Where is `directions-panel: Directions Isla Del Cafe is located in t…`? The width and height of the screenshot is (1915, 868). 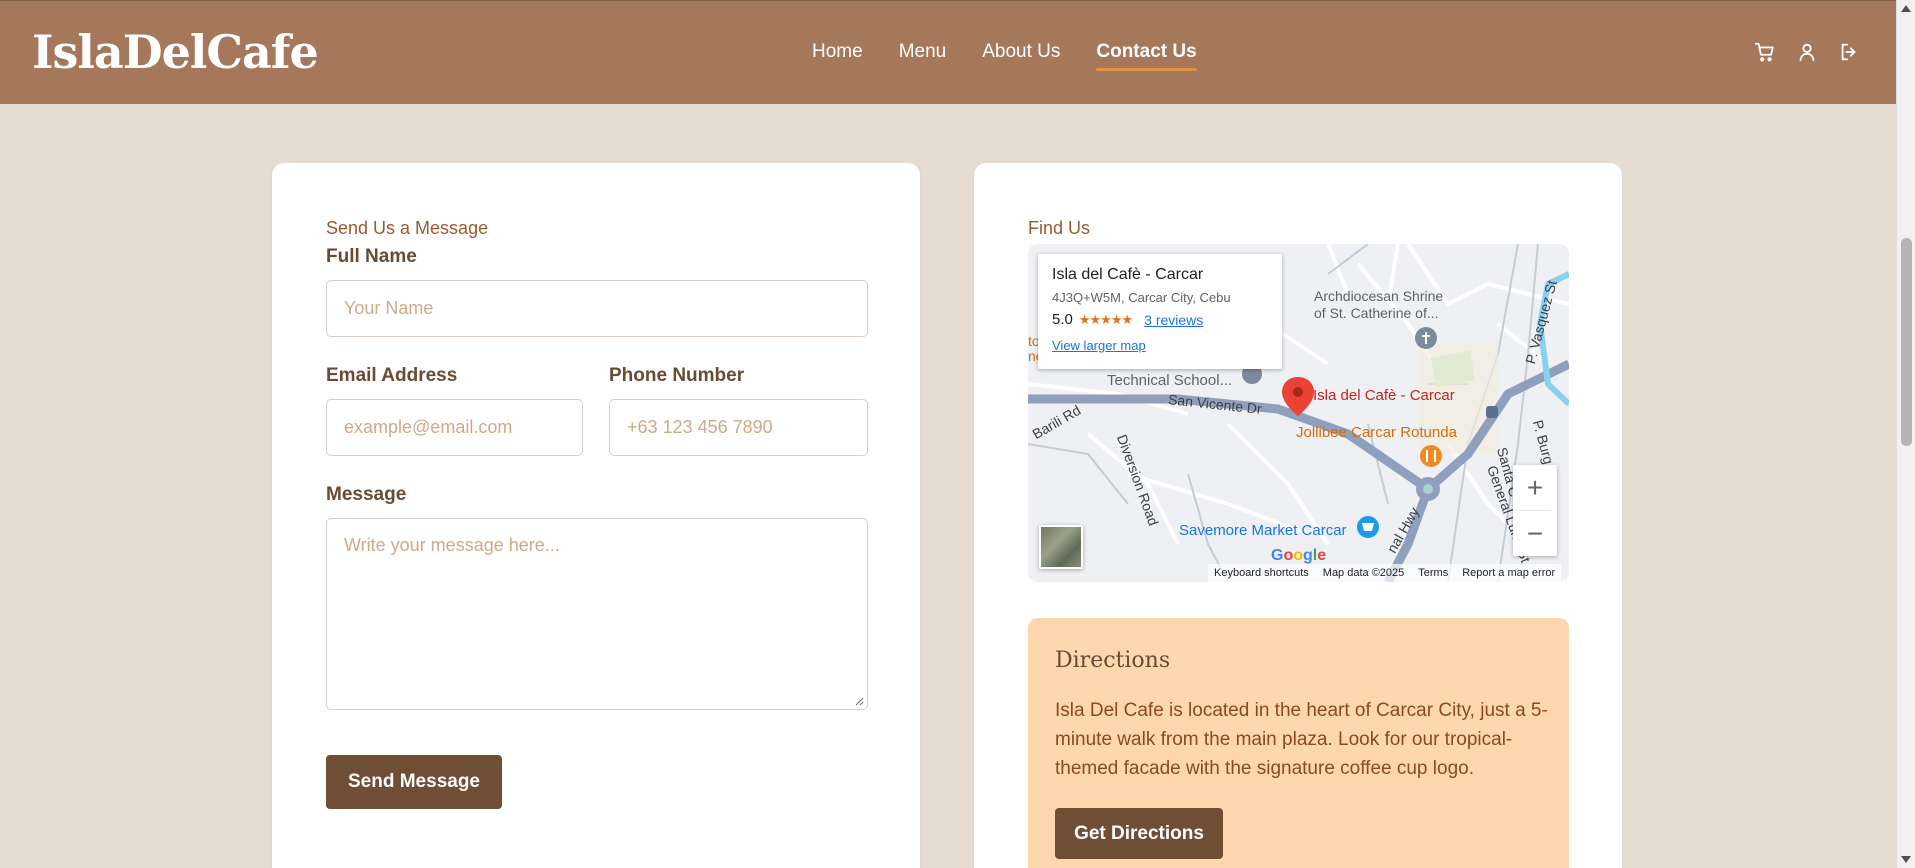
directions-panel: Directions Isla Del Cafe is located in t… is located at coordinates (1298, 743).